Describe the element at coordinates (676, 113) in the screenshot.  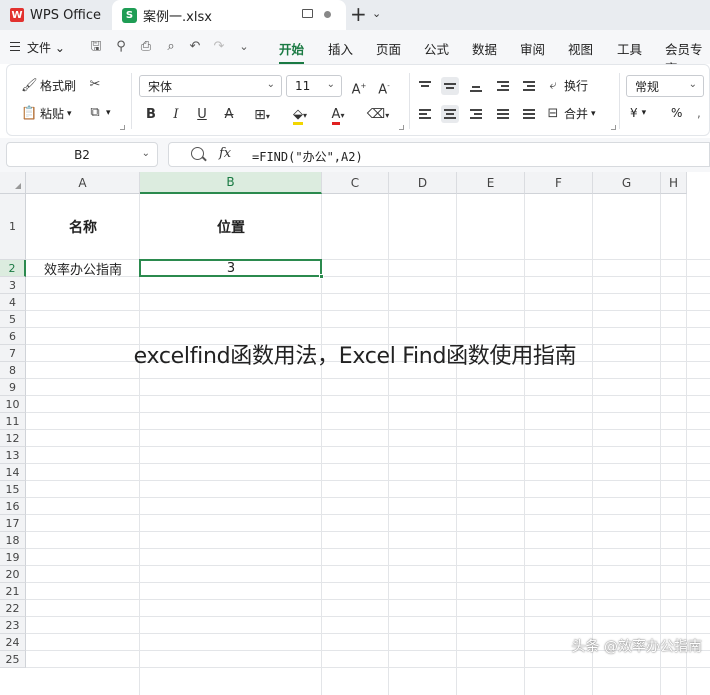
I see `percent-button: %` at that location.